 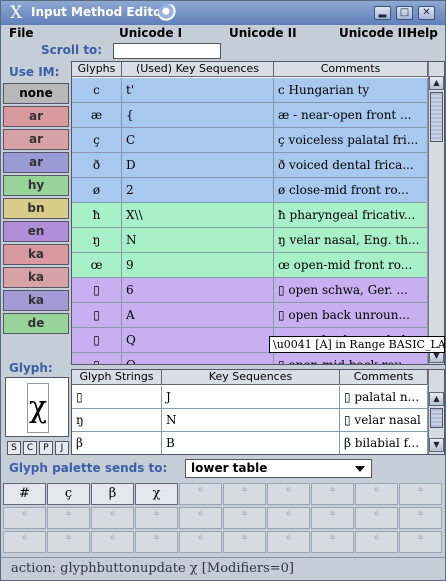 I want to click on glyph-table-scrollbar: ▲ ▼, so click(x=436, y=213).